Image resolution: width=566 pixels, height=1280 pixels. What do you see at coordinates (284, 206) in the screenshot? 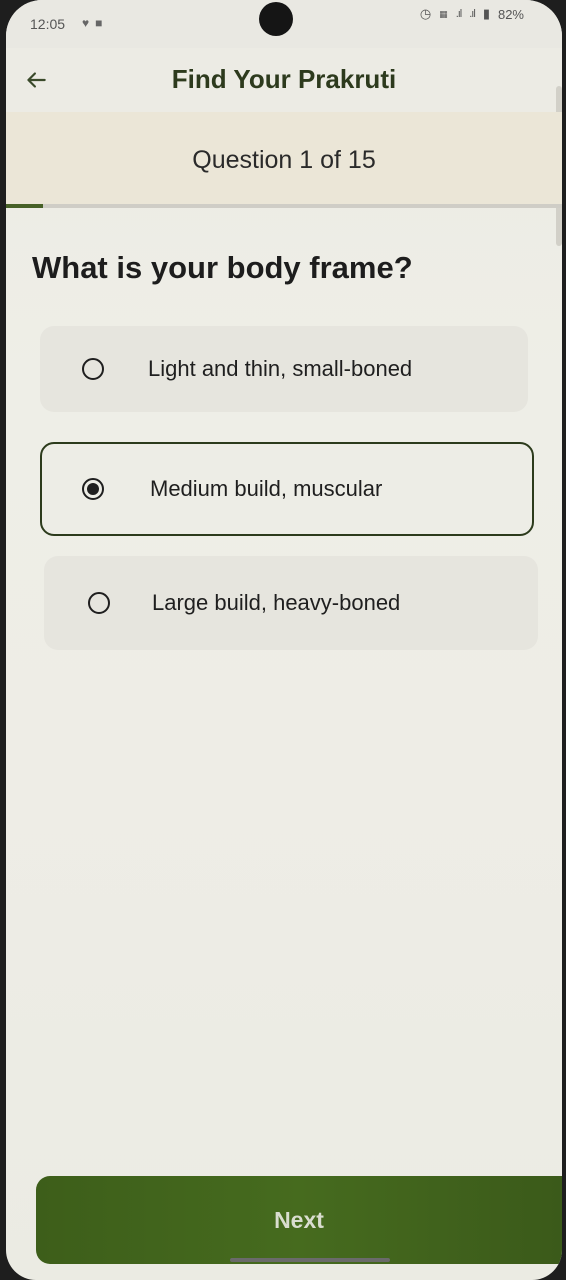
I see `progress-bar` at bounding box center [284, 206].